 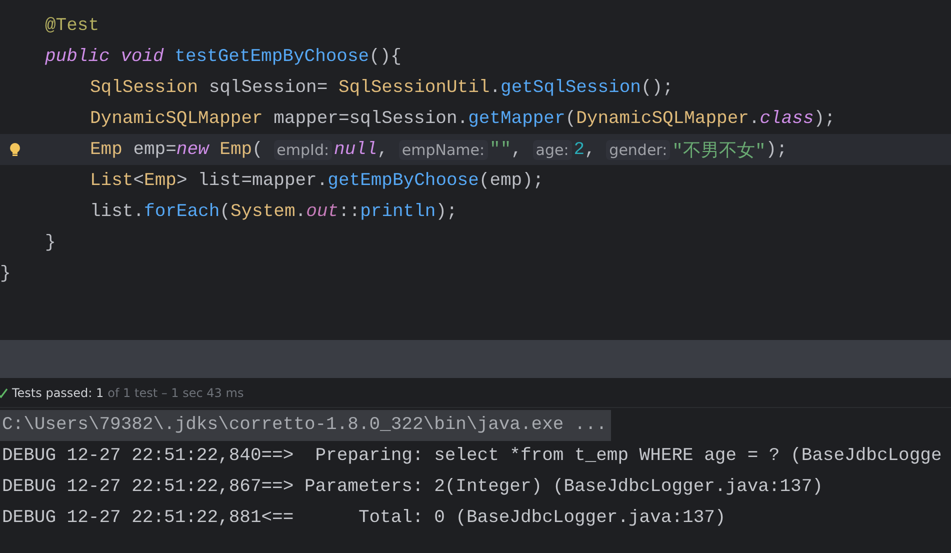 I want to click on parameter-hint: empId:, so click(x=303, y=150).